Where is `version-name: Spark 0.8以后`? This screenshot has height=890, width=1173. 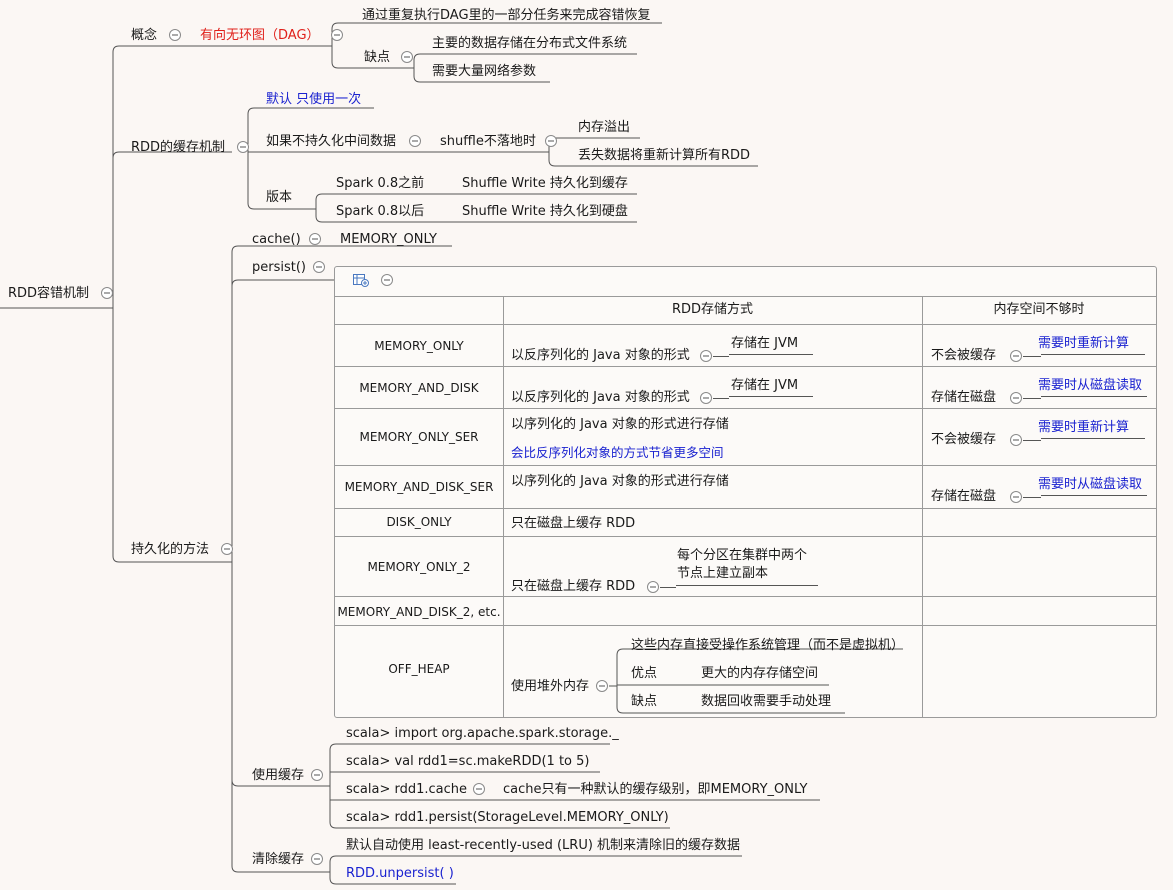 version-name: Spark 0.8以后 is located at coordinates (380, 212).